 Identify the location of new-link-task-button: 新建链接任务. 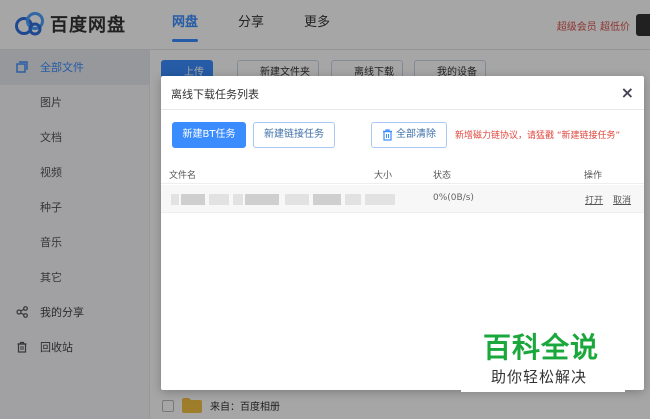
(294, 135).